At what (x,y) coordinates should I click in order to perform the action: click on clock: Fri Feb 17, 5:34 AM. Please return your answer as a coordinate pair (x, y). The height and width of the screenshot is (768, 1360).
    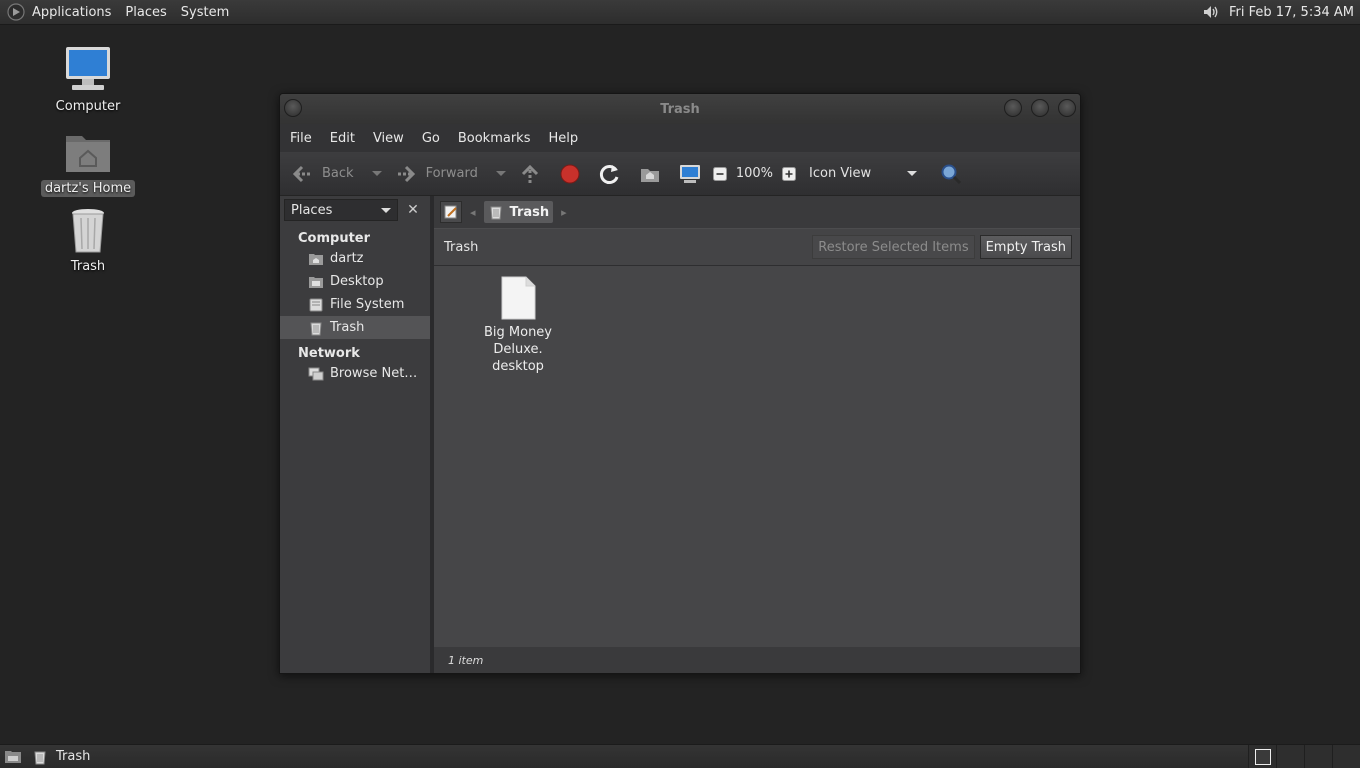
    Looking at the image, I should click on (1291, 12).